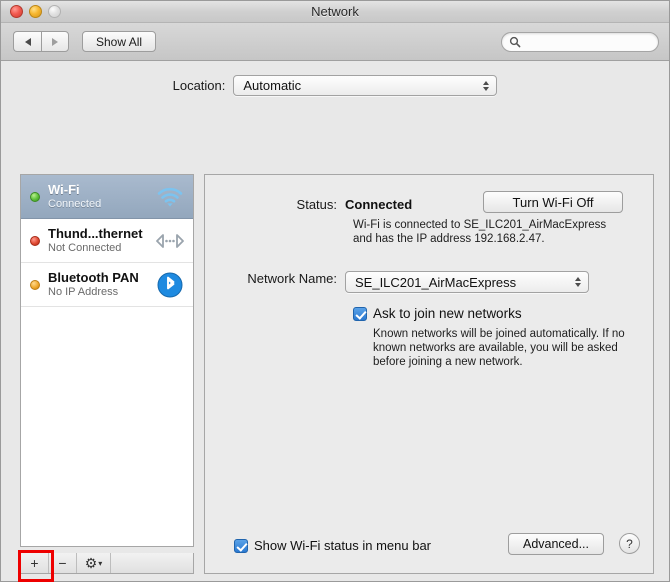 The height and width of the screenshot is (582, 670). What do you see at coordinates (316, 204) in the screenshot?
I see `status-label: Status:` at bounding box center [316, 204].